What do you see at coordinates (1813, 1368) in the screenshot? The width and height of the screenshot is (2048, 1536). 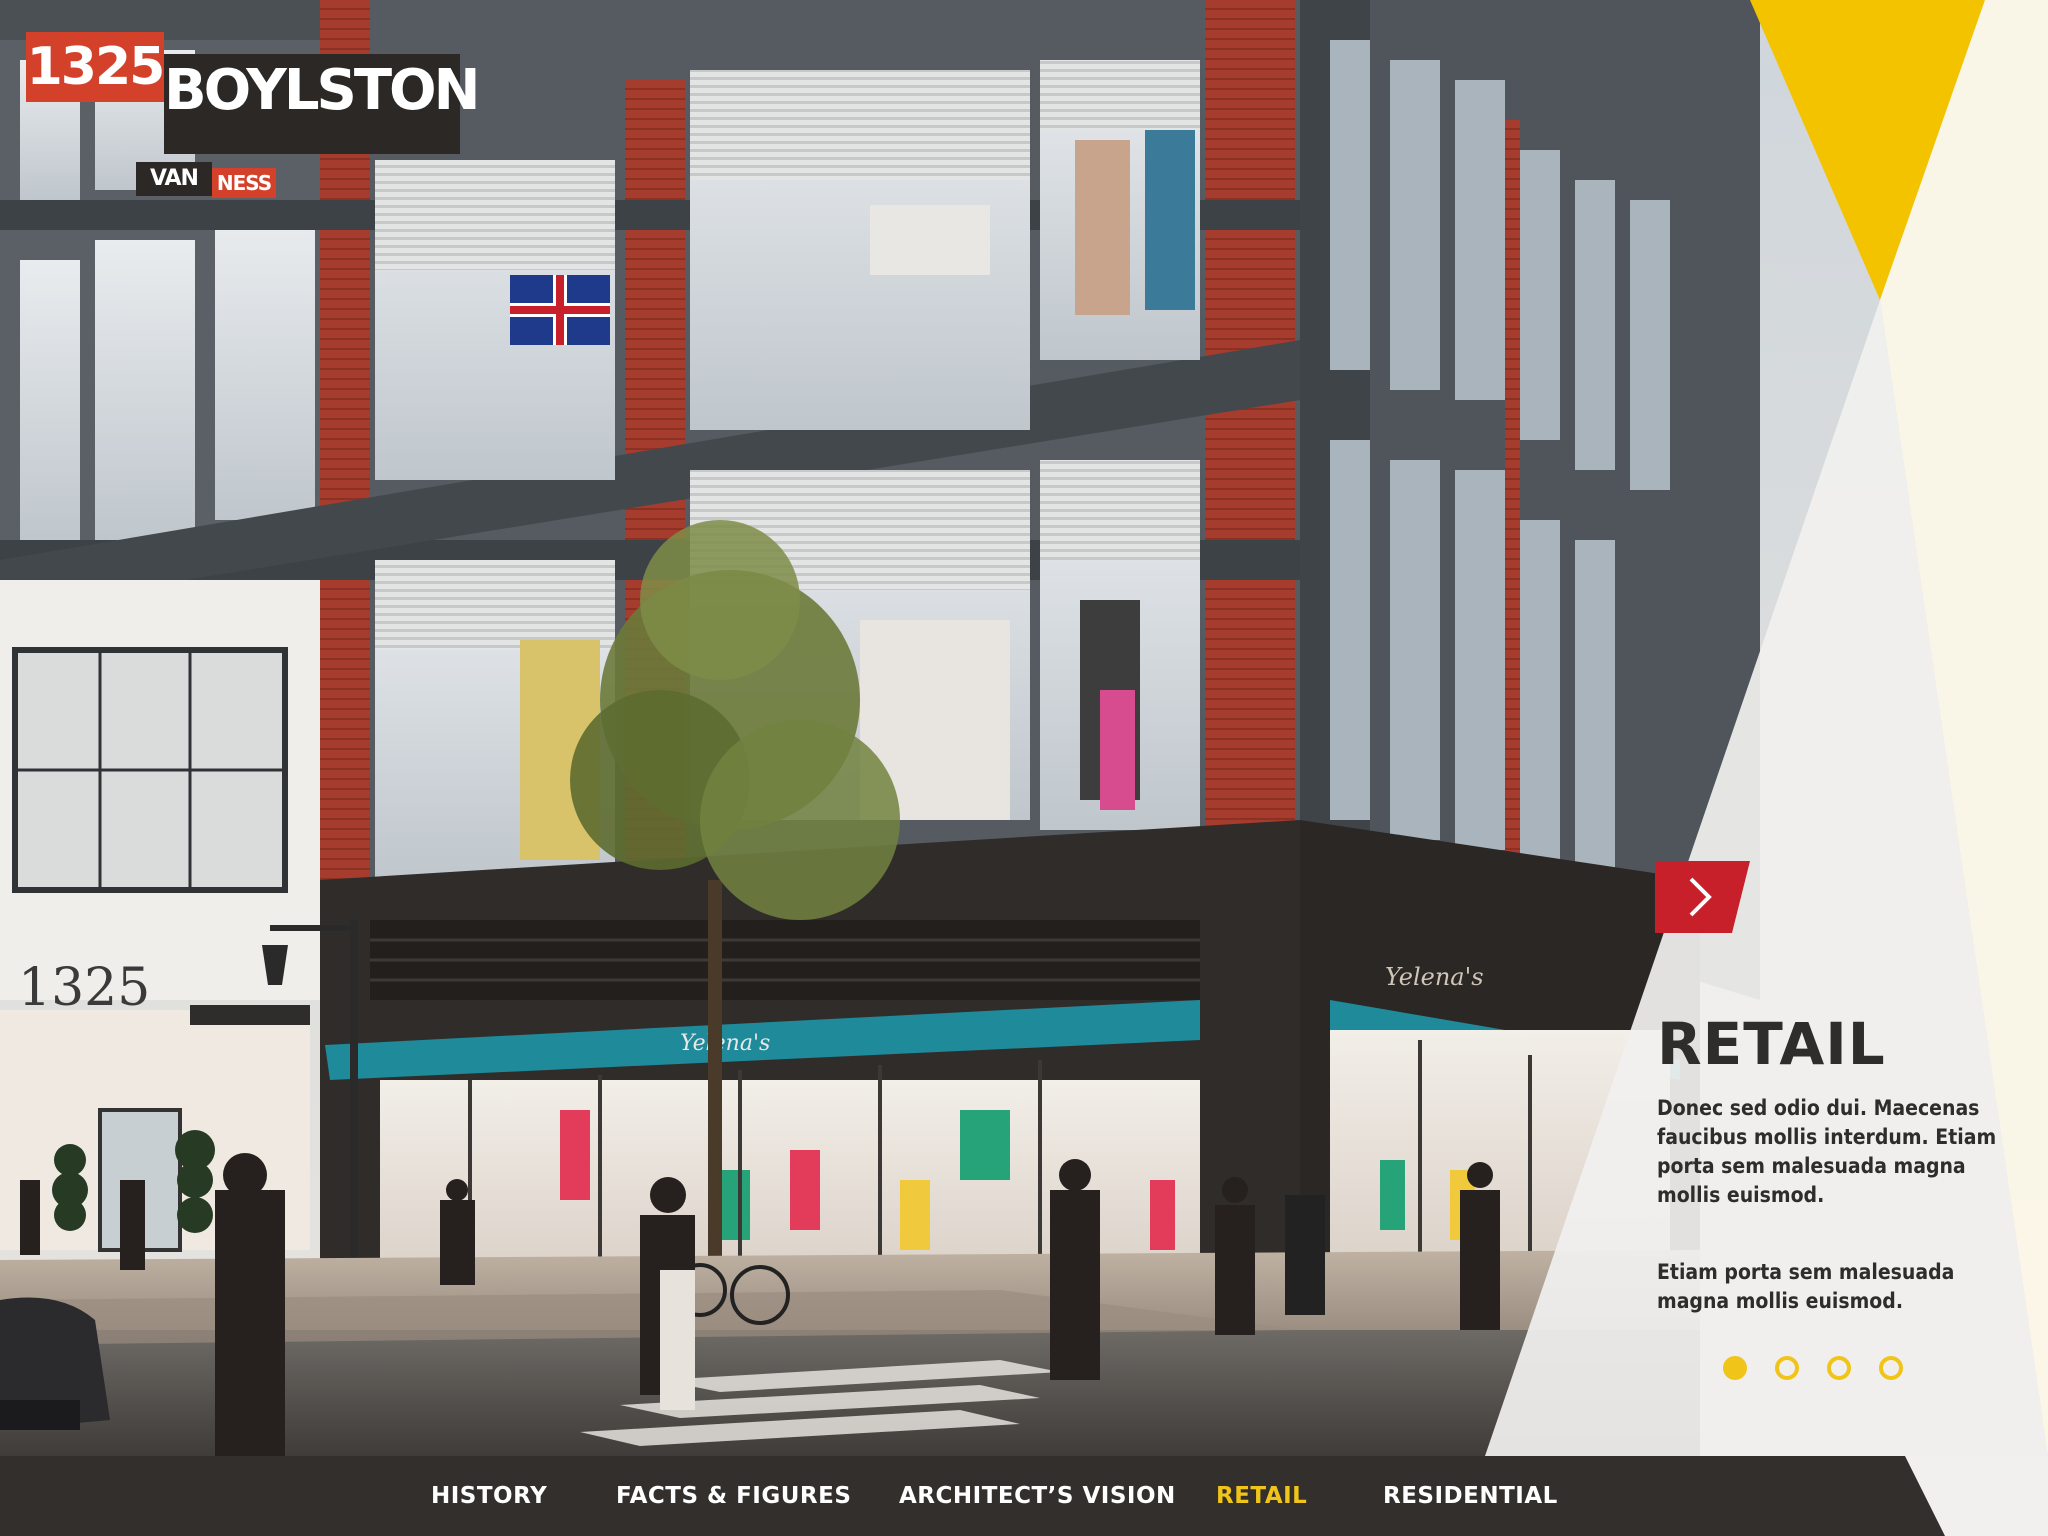 I see `slide-pagination` at bounding box center [1813, 1368].